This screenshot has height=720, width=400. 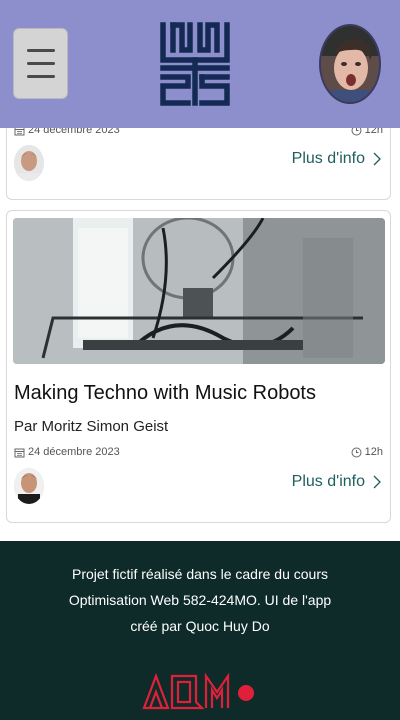 I want to click on event-author: Par Moritz Simon Geist, so click(x=91, y=426).